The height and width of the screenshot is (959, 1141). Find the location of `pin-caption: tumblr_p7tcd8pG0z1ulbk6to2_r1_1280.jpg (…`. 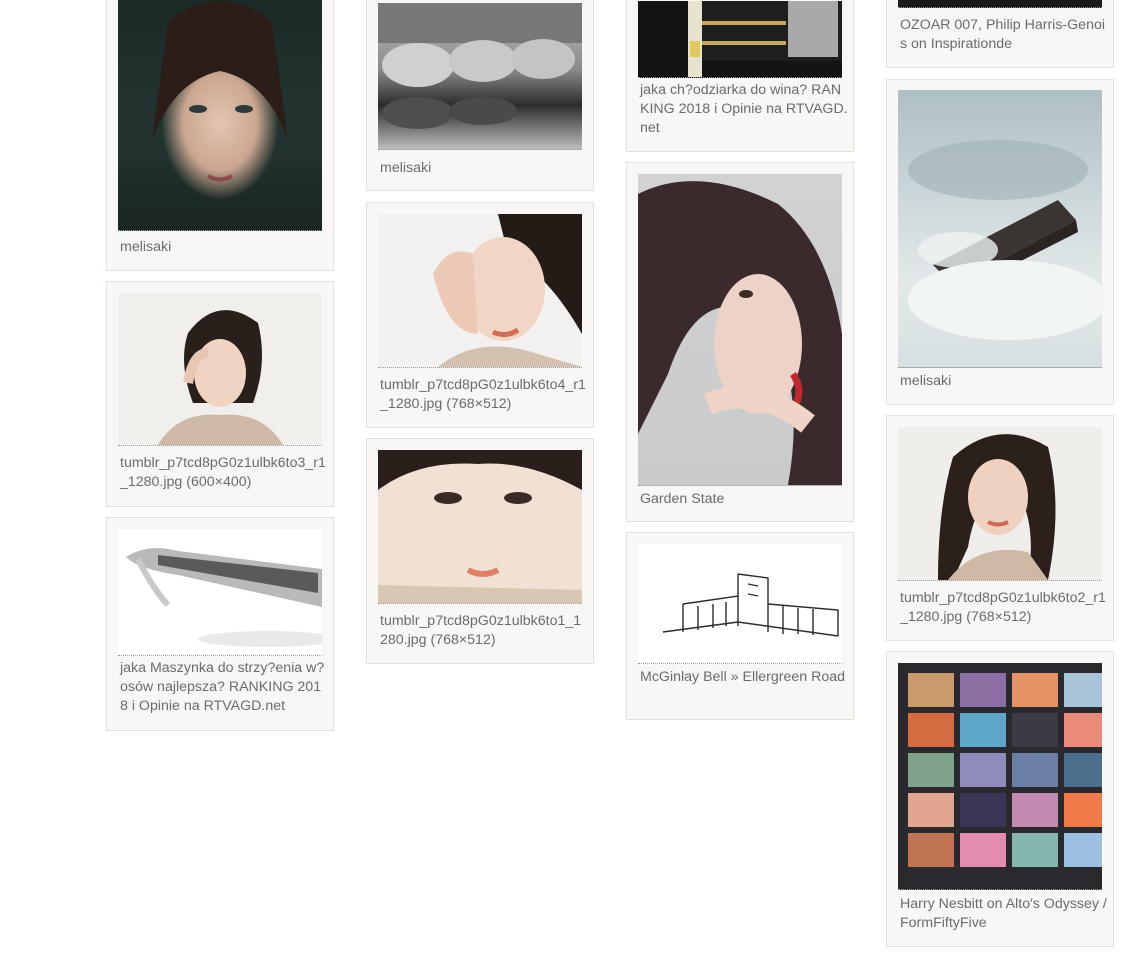

pin-caption: tumblr_p7tcd8pG0z1ulbk6to2_r1_1280.jpg (… is located at coordinates (1004, 608).